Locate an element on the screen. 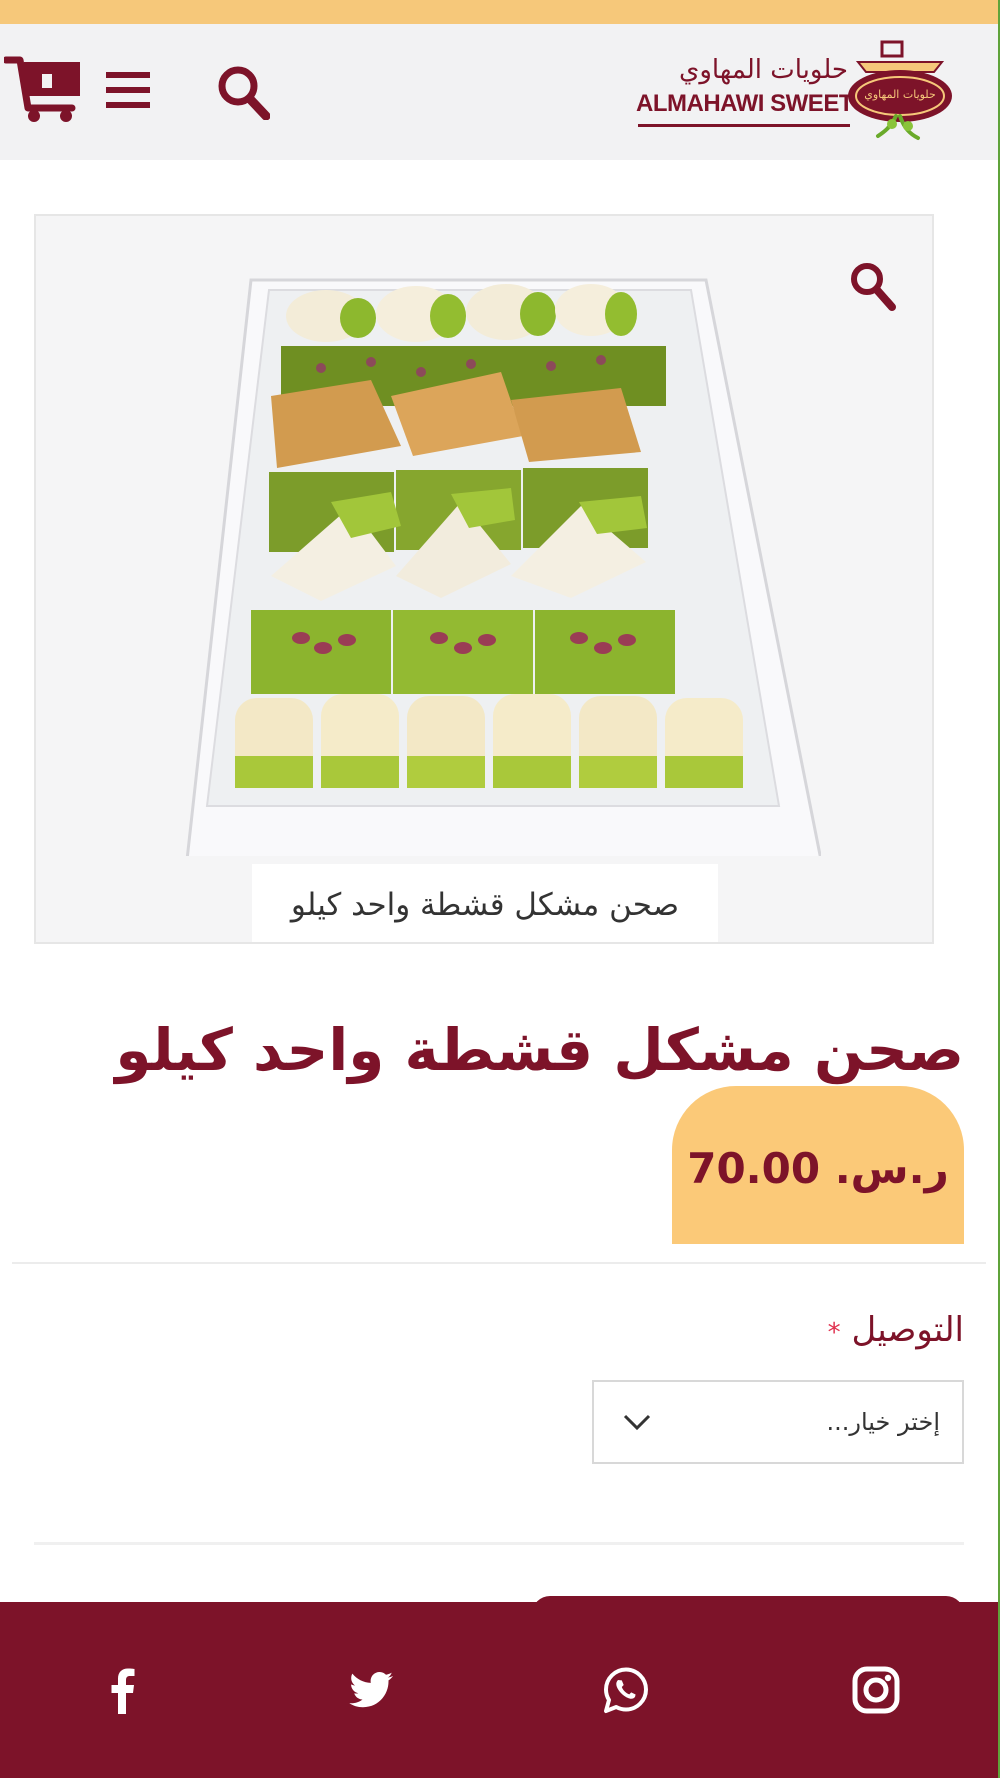  hamburger-menu-icon is located at coordinates (128, 90).